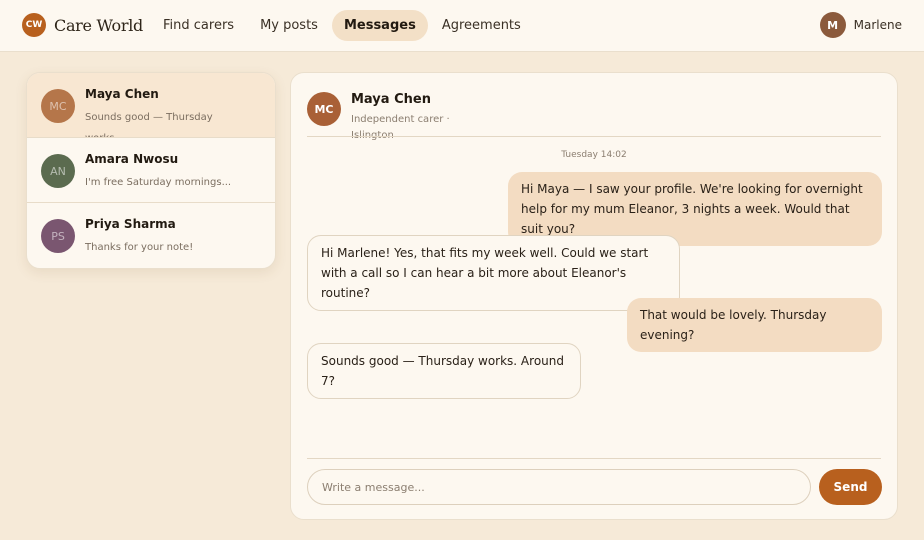  I want to click on user-menu: M Marlene, so click(860, 25).